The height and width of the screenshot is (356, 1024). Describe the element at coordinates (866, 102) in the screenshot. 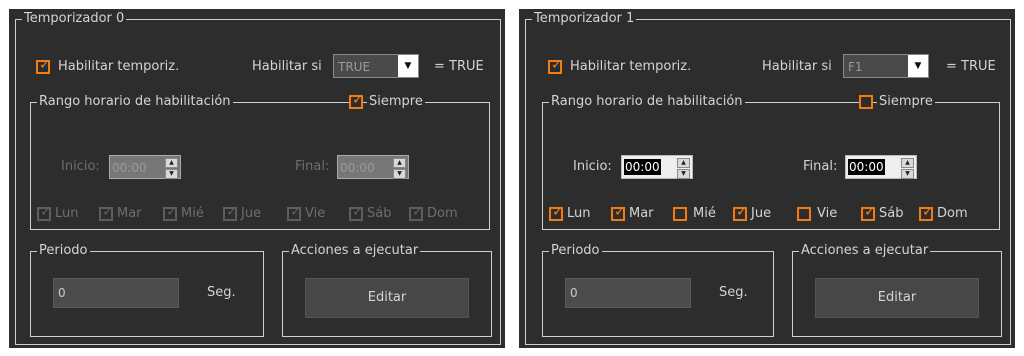

I see `always-checkbox` at that location.